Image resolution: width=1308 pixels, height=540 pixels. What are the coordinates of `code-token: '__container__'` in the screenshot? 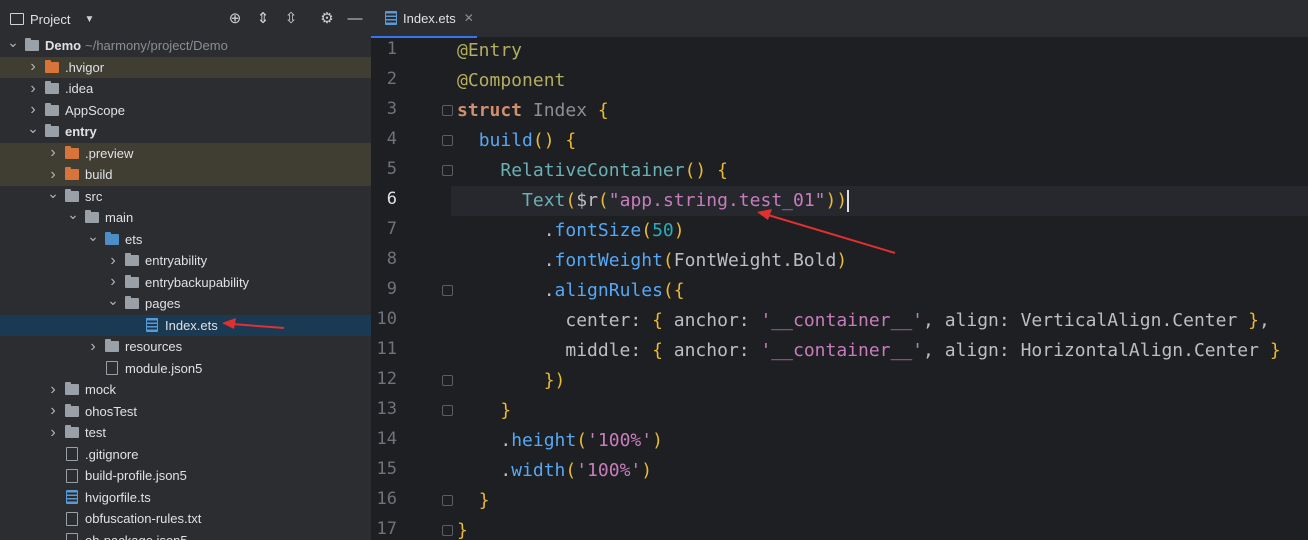 It's located at (842, 350).